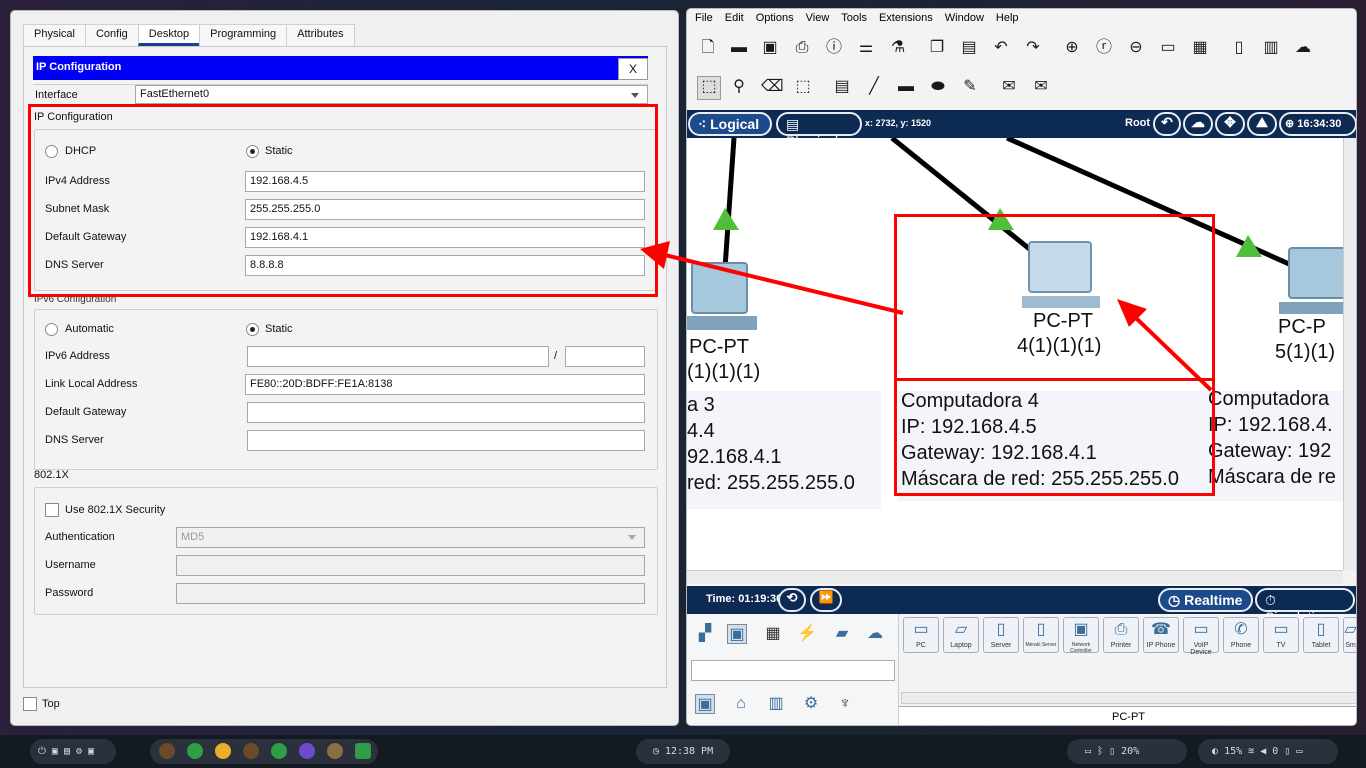 Image resolution: width=1366 pixels, height=768 pixels. Describe the element at coordinates (906, 87) in the screenshot. I see `rectangle-icon: ▬` at that location.